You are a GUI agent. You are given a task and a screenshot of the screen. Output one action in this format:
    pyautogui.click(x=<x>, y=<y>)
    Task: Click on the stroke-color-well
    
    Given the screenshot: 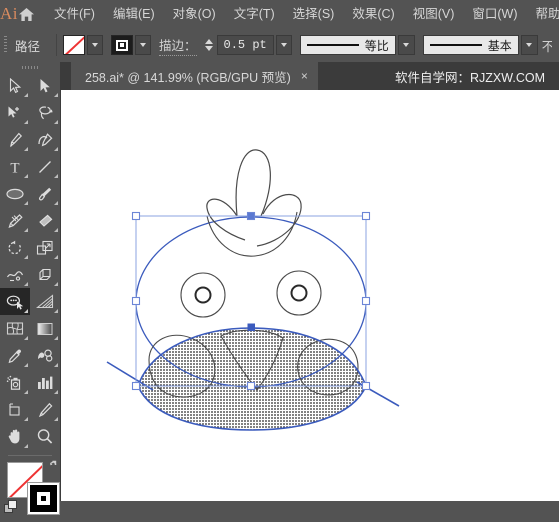 What is the action you would take?
    pyautogui.click(x=43, y=498)
    